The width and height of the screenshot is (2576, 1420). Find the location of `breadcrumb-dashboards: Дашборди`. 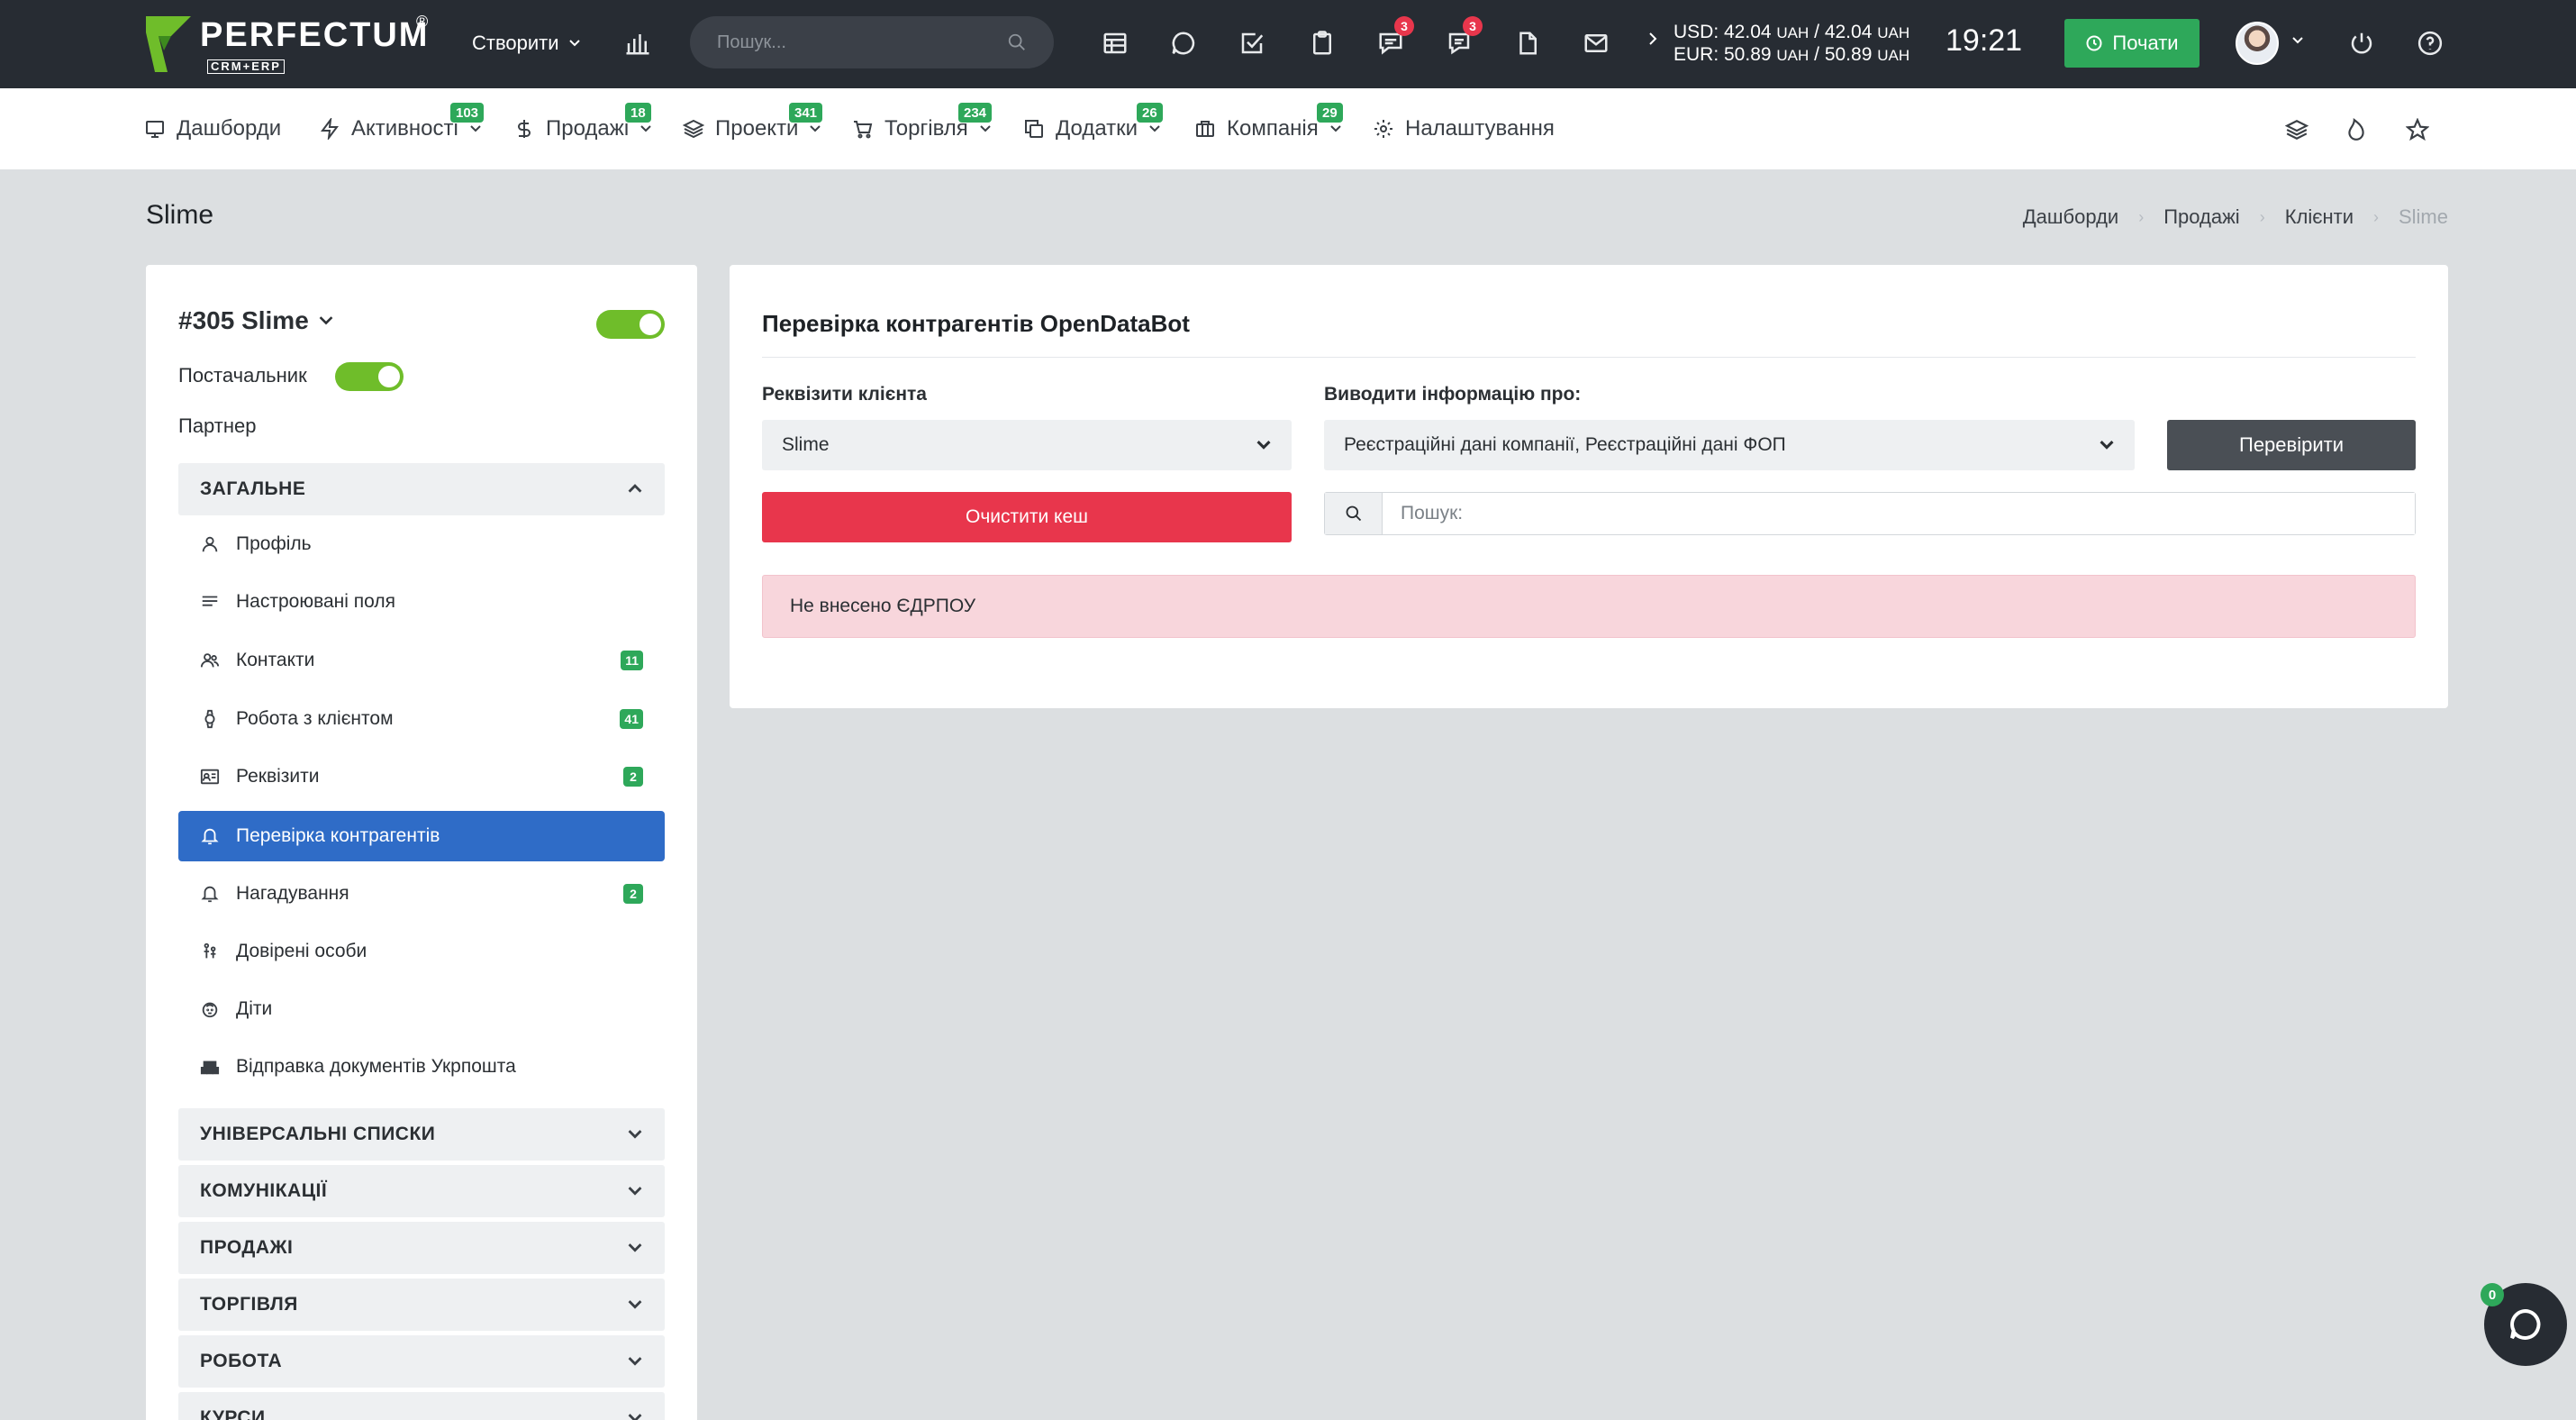

breadcrumb-dashboards: Дашборди is located at coordinates (2070, 217).